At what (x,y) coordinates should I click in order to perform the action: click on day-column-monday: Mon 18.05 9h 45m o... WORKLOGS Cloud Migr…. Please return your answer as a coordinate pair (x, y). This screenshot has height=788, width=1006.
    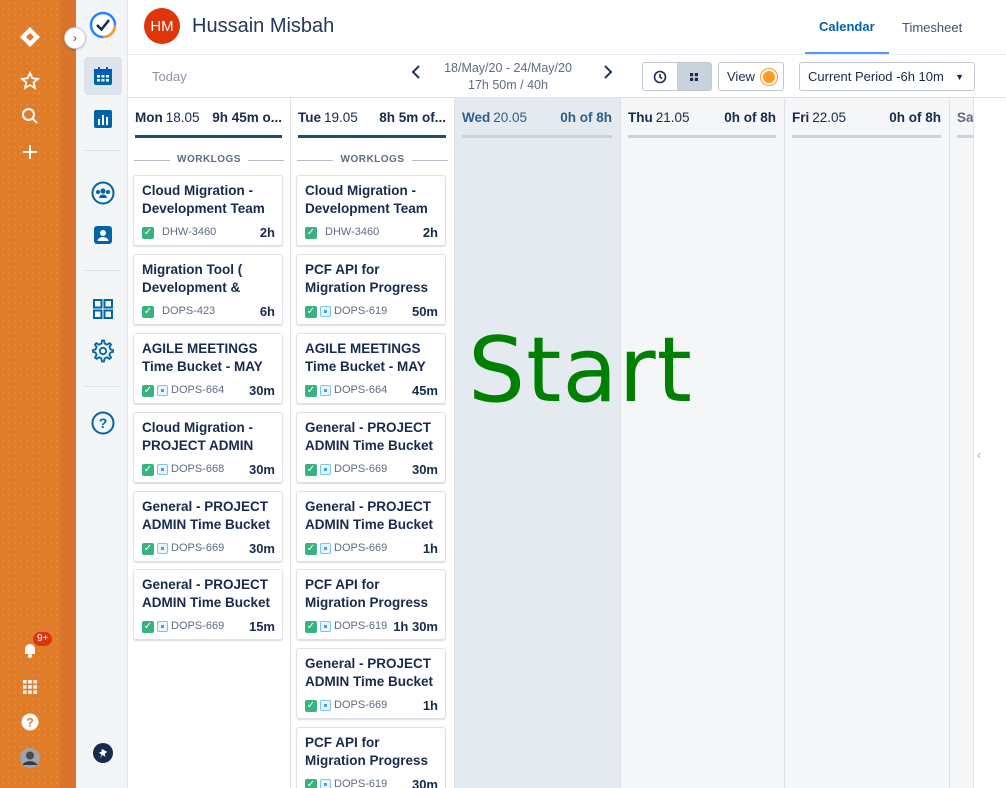
    Looking at the image, I should click on (209, 443).